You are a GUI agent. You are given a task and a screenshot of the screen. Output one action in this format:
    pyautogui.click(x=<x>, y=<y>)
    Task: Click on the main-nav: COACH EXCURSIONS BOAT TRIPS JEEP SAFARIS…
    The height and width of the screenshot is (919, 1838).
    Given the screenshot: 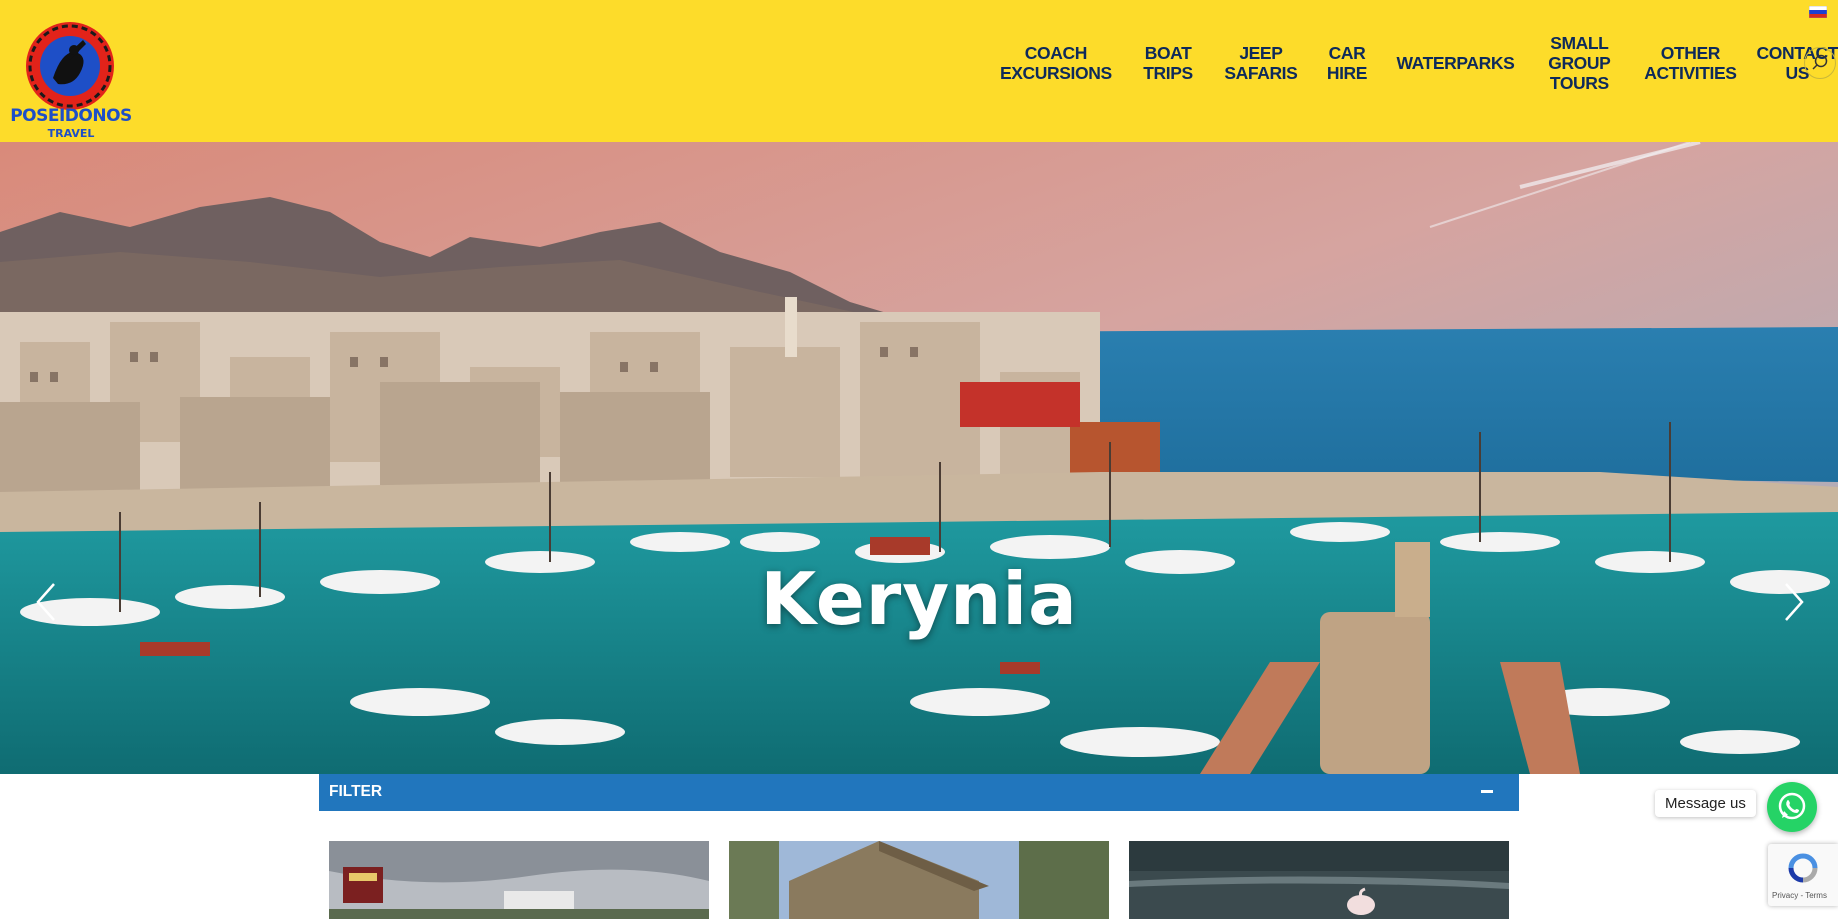 What is the action you would take?
    pyautogui.click(x=1419, y=63)
    